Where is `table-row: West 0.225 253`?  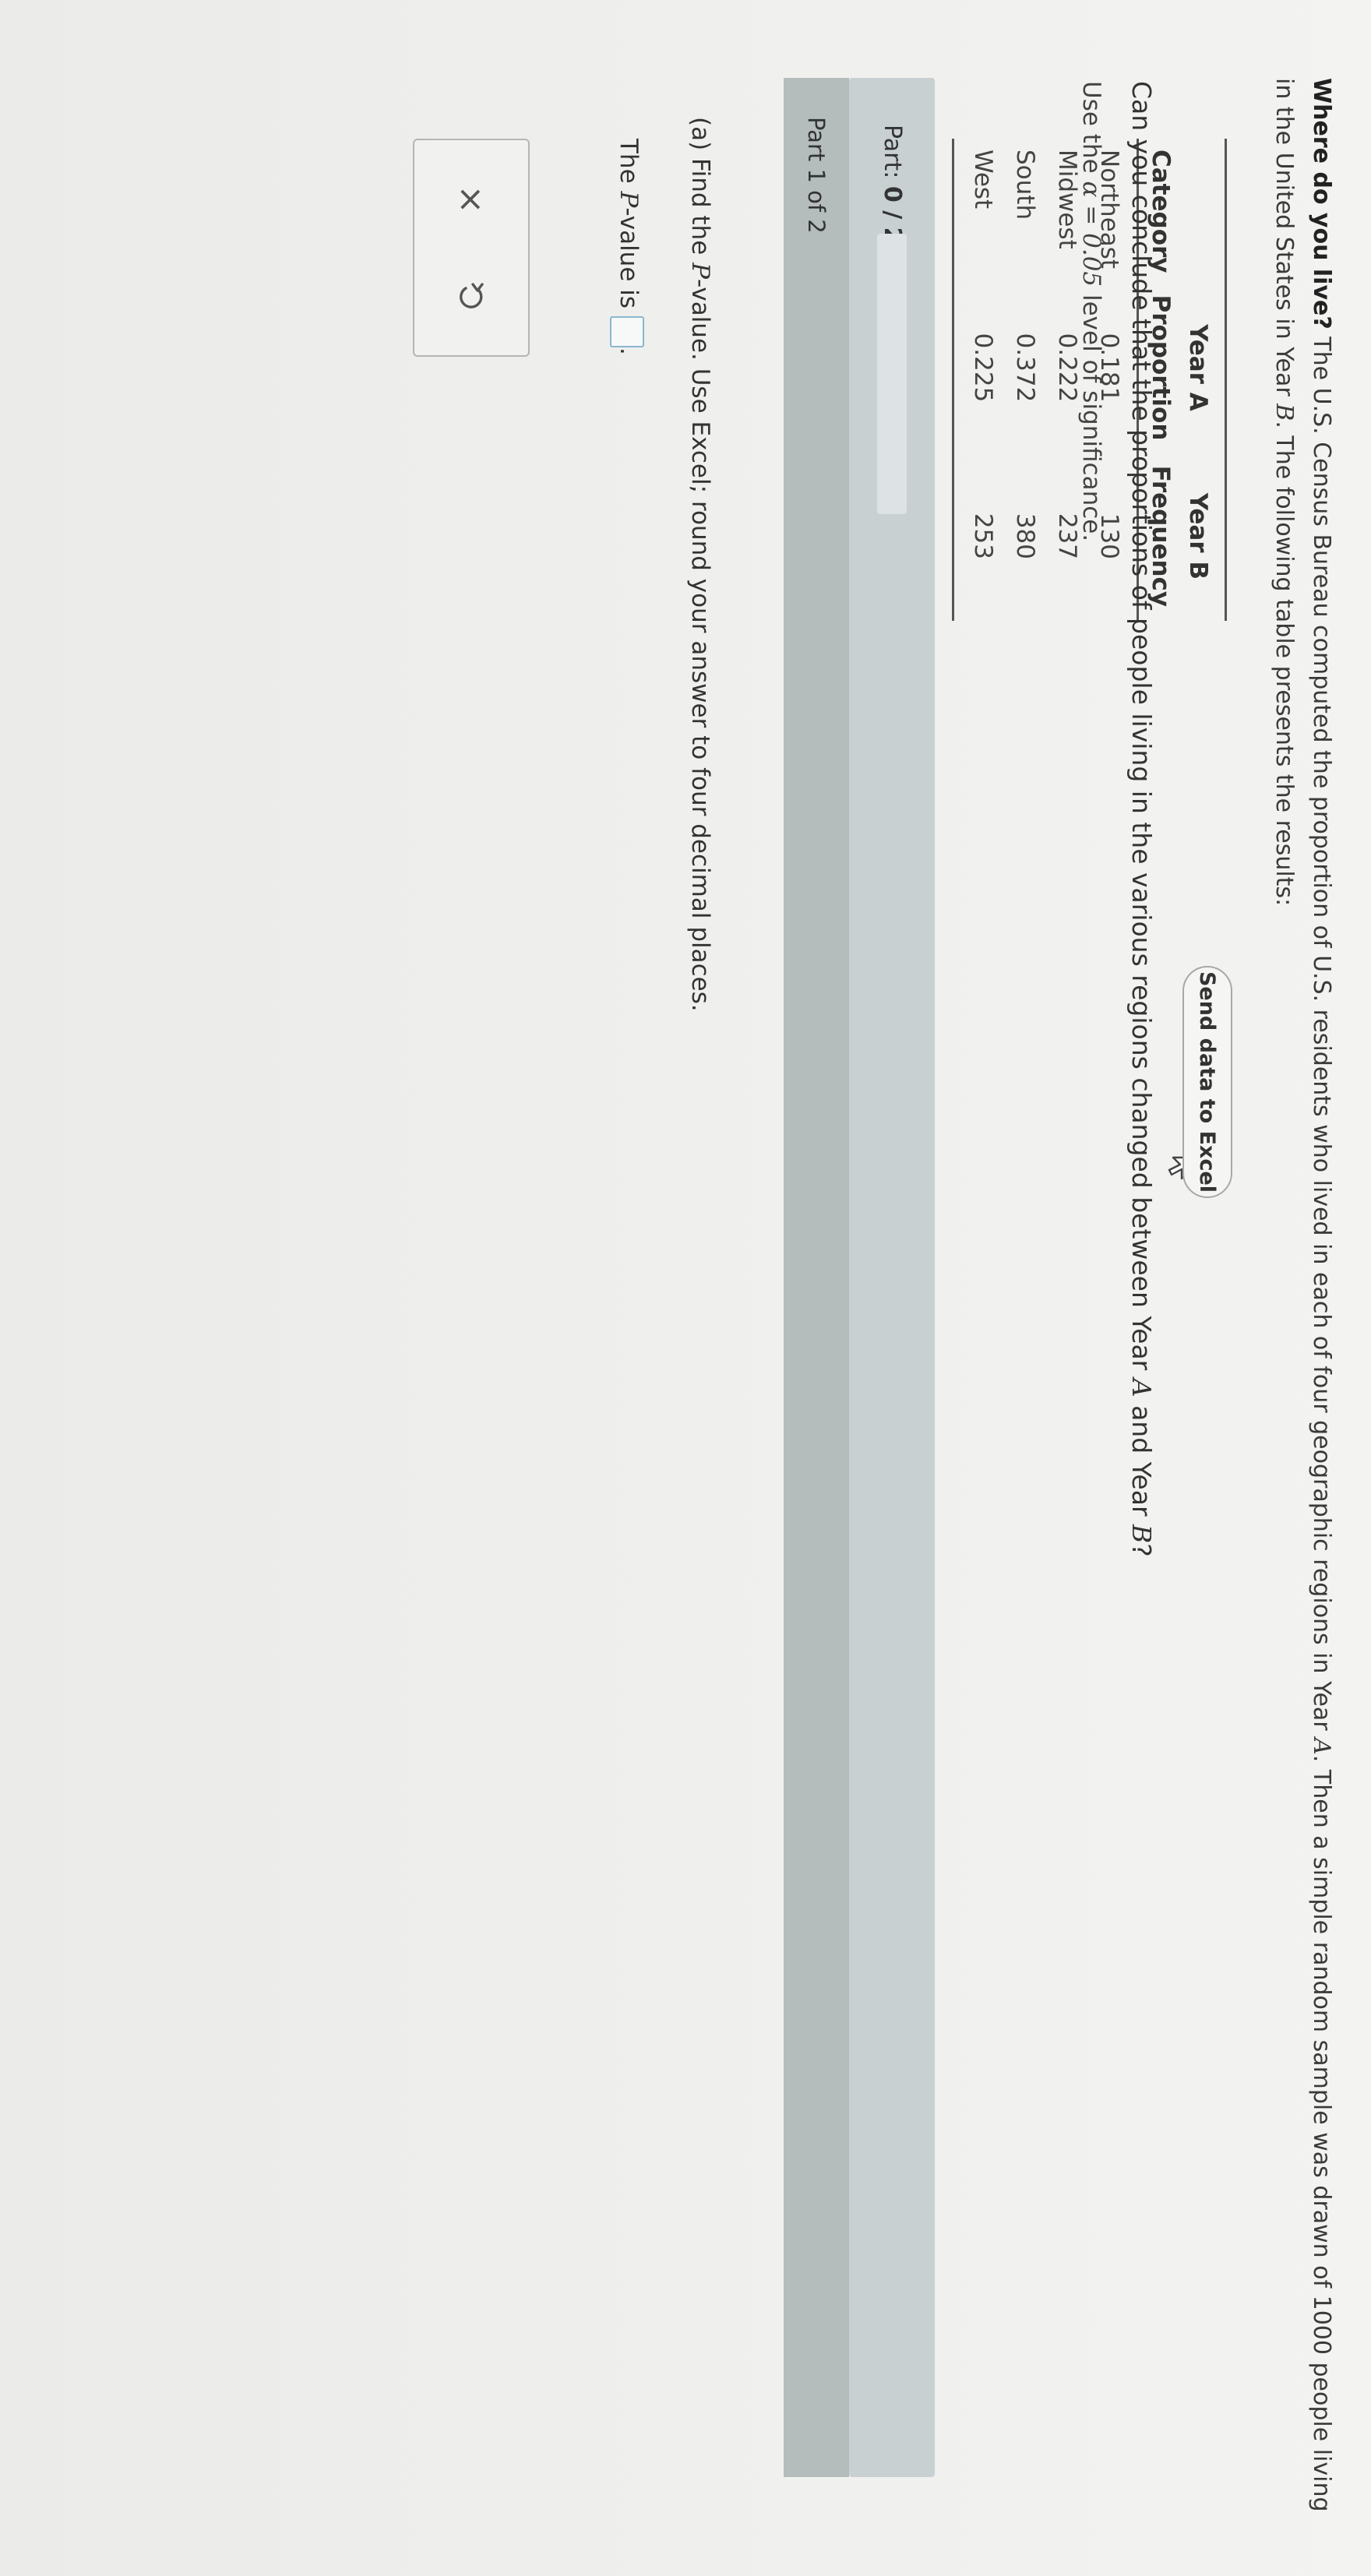
table-row: West 0.225 253 is located at coordinates (978, 380).